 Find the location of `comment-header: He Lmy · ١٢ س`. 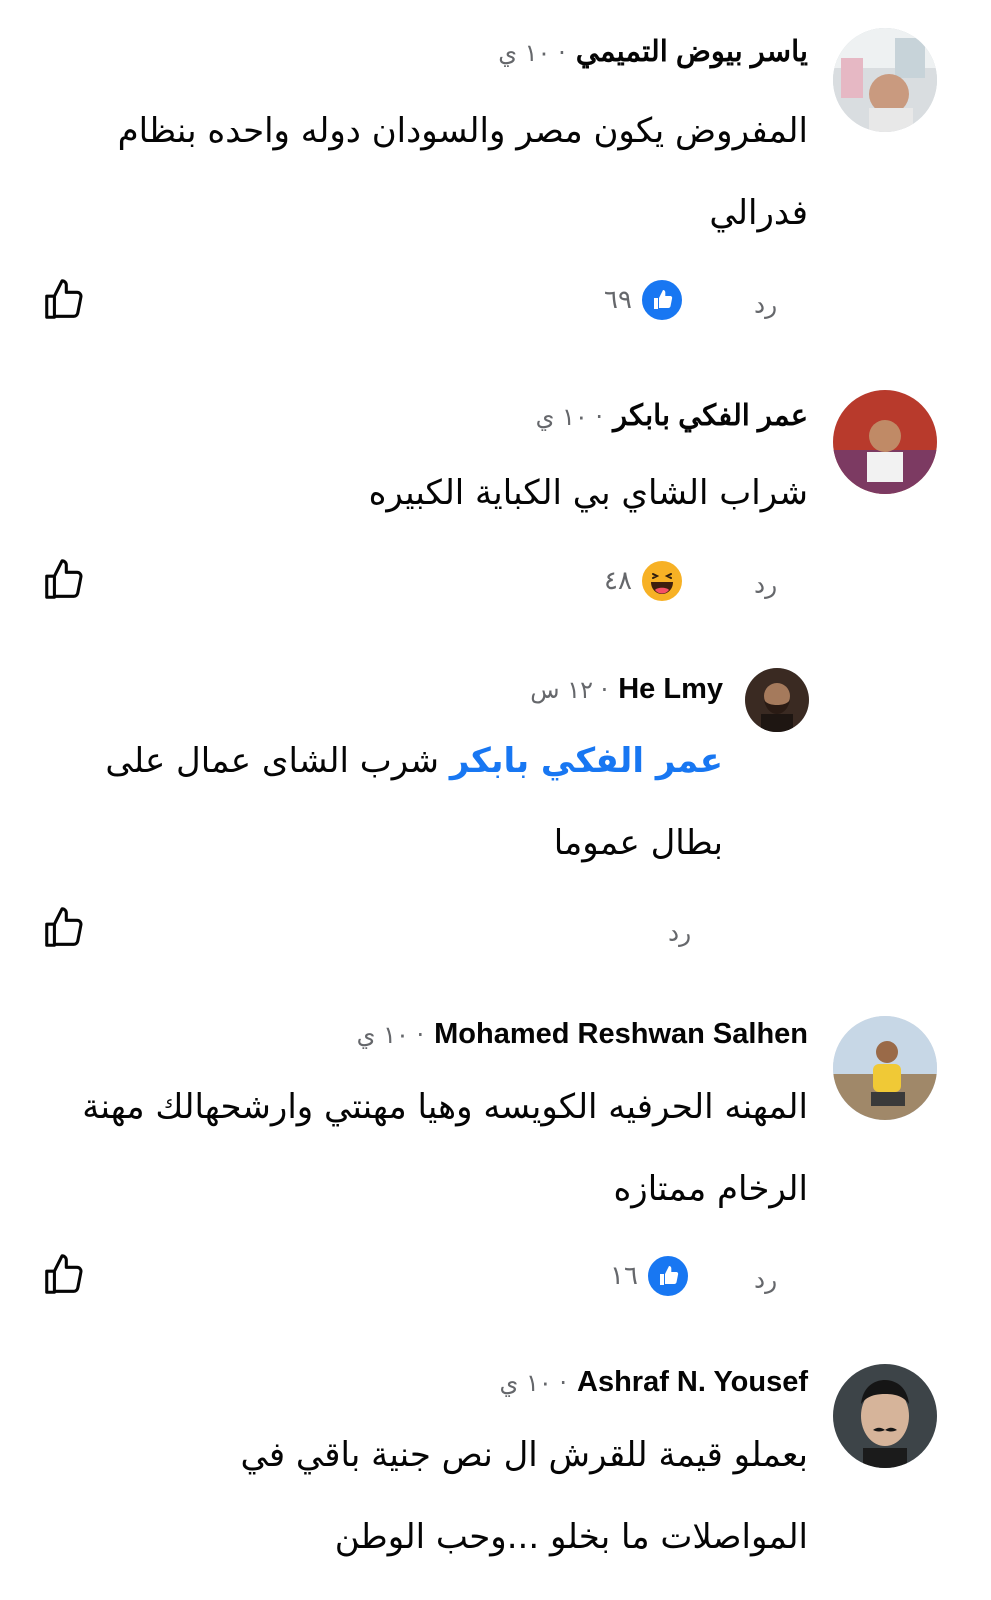

comment-header: He Lmy · ١٢ س is located at coordinates (626, 689).